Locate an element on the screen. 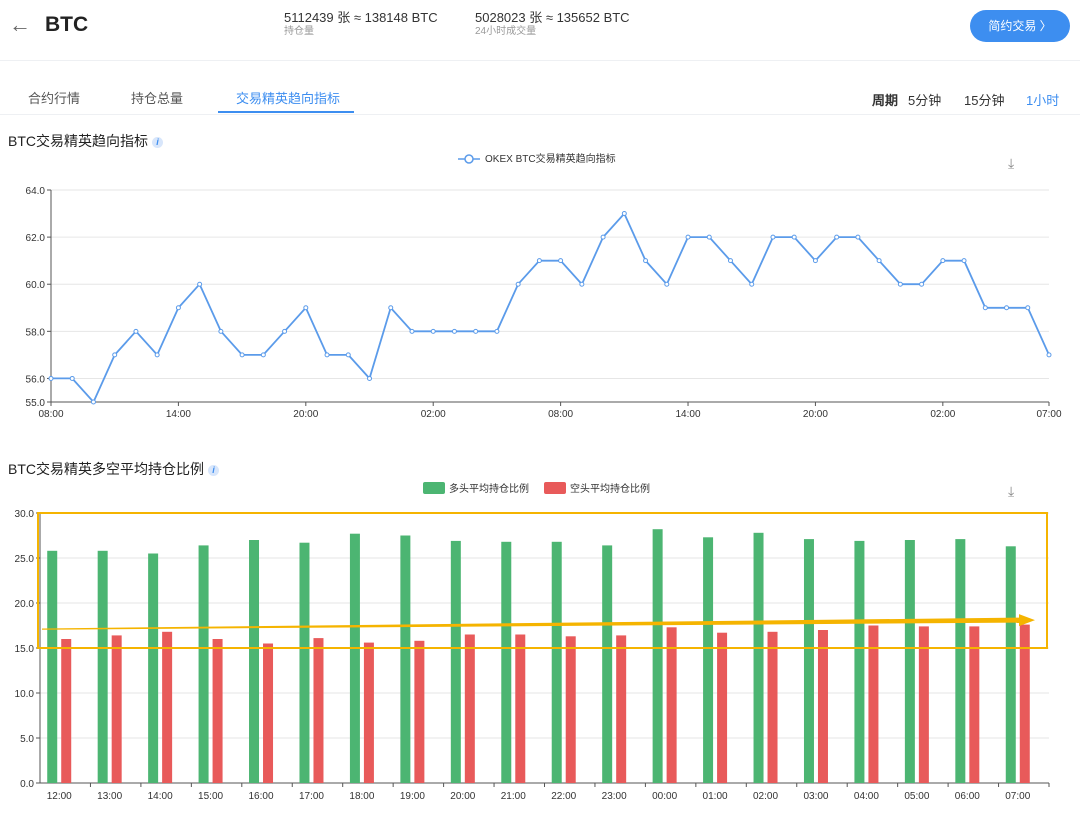  arrow-left-icon: ← is located at coordinates (20, 25).